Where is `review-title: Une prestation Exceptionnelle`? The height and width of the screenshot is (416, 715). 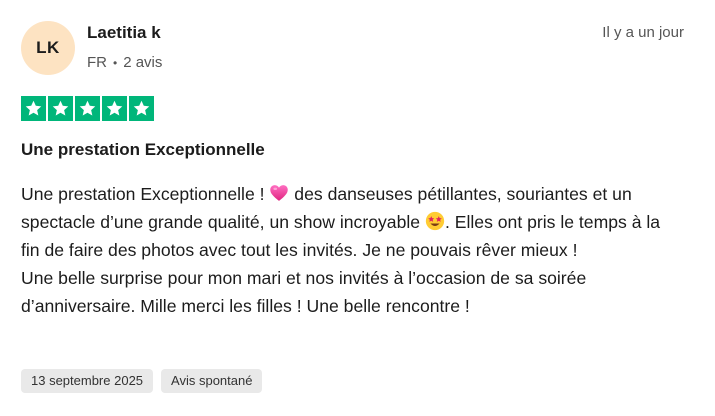 review-title: Une prestation Exceptionnelle is located at coordinates (143, 150).